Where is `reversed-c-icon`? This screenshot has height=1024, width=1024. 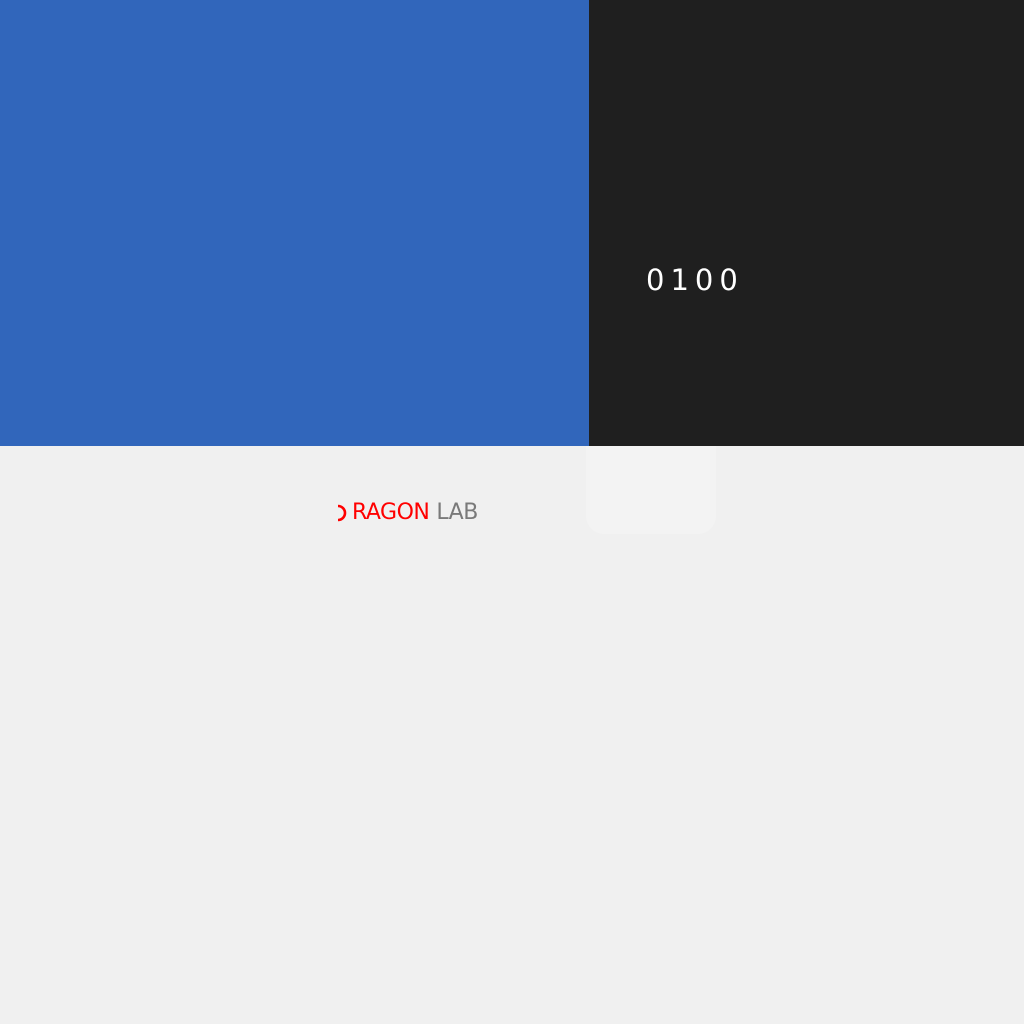
reversed-c-icon is located at coordinates (342, 513).